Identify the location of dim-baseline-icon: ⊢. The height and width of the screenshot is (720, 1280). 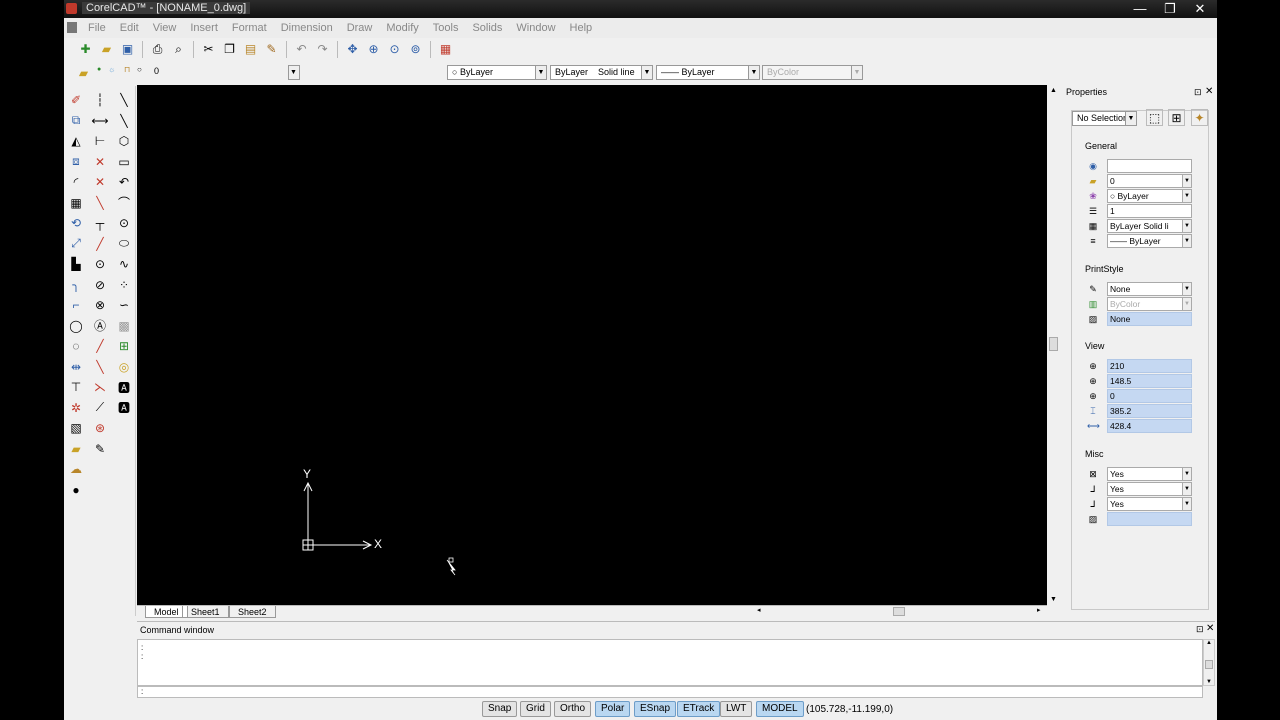
(100, 141).